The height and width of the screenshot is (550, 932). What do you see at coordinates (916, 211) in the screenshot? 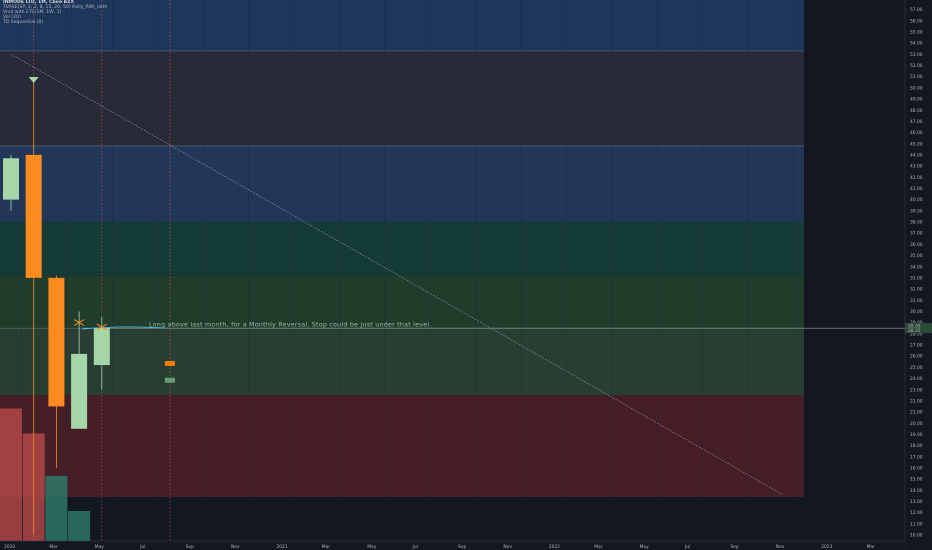
I see `y-tick-label: 39.00` at bounding box center [916, 211].